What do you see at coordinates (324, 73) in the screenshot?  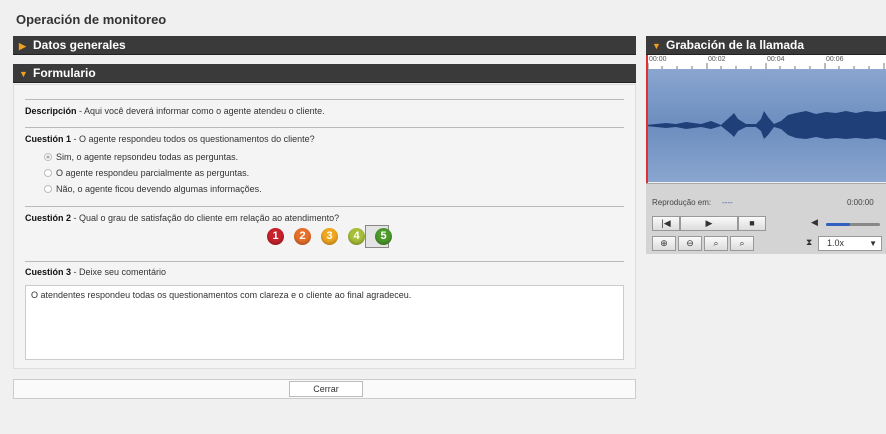 I see `section-formulario: ▼ Formulario` at bounding box center [324, 73].